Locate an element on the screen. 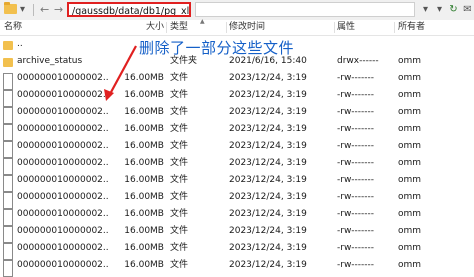  column-header-type: 类型 is located at coordinates (179, 27).